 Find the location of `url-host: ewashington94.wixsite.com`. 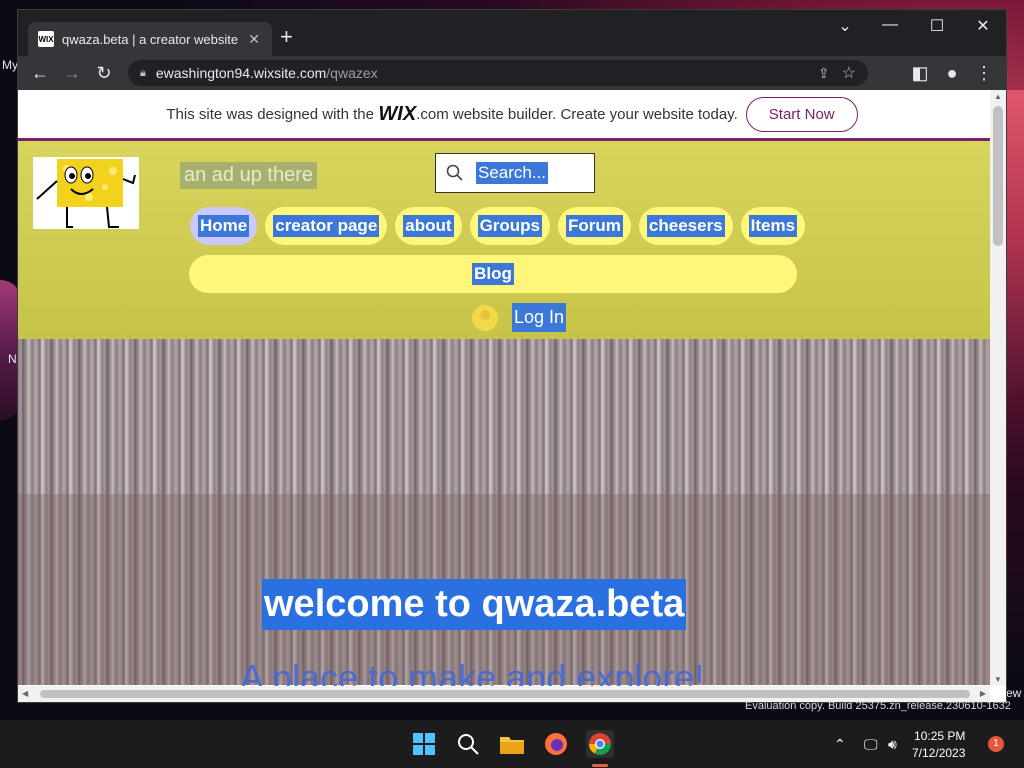

url-host: ewashington94.wixsite.com is located at coordinates (241, 73).